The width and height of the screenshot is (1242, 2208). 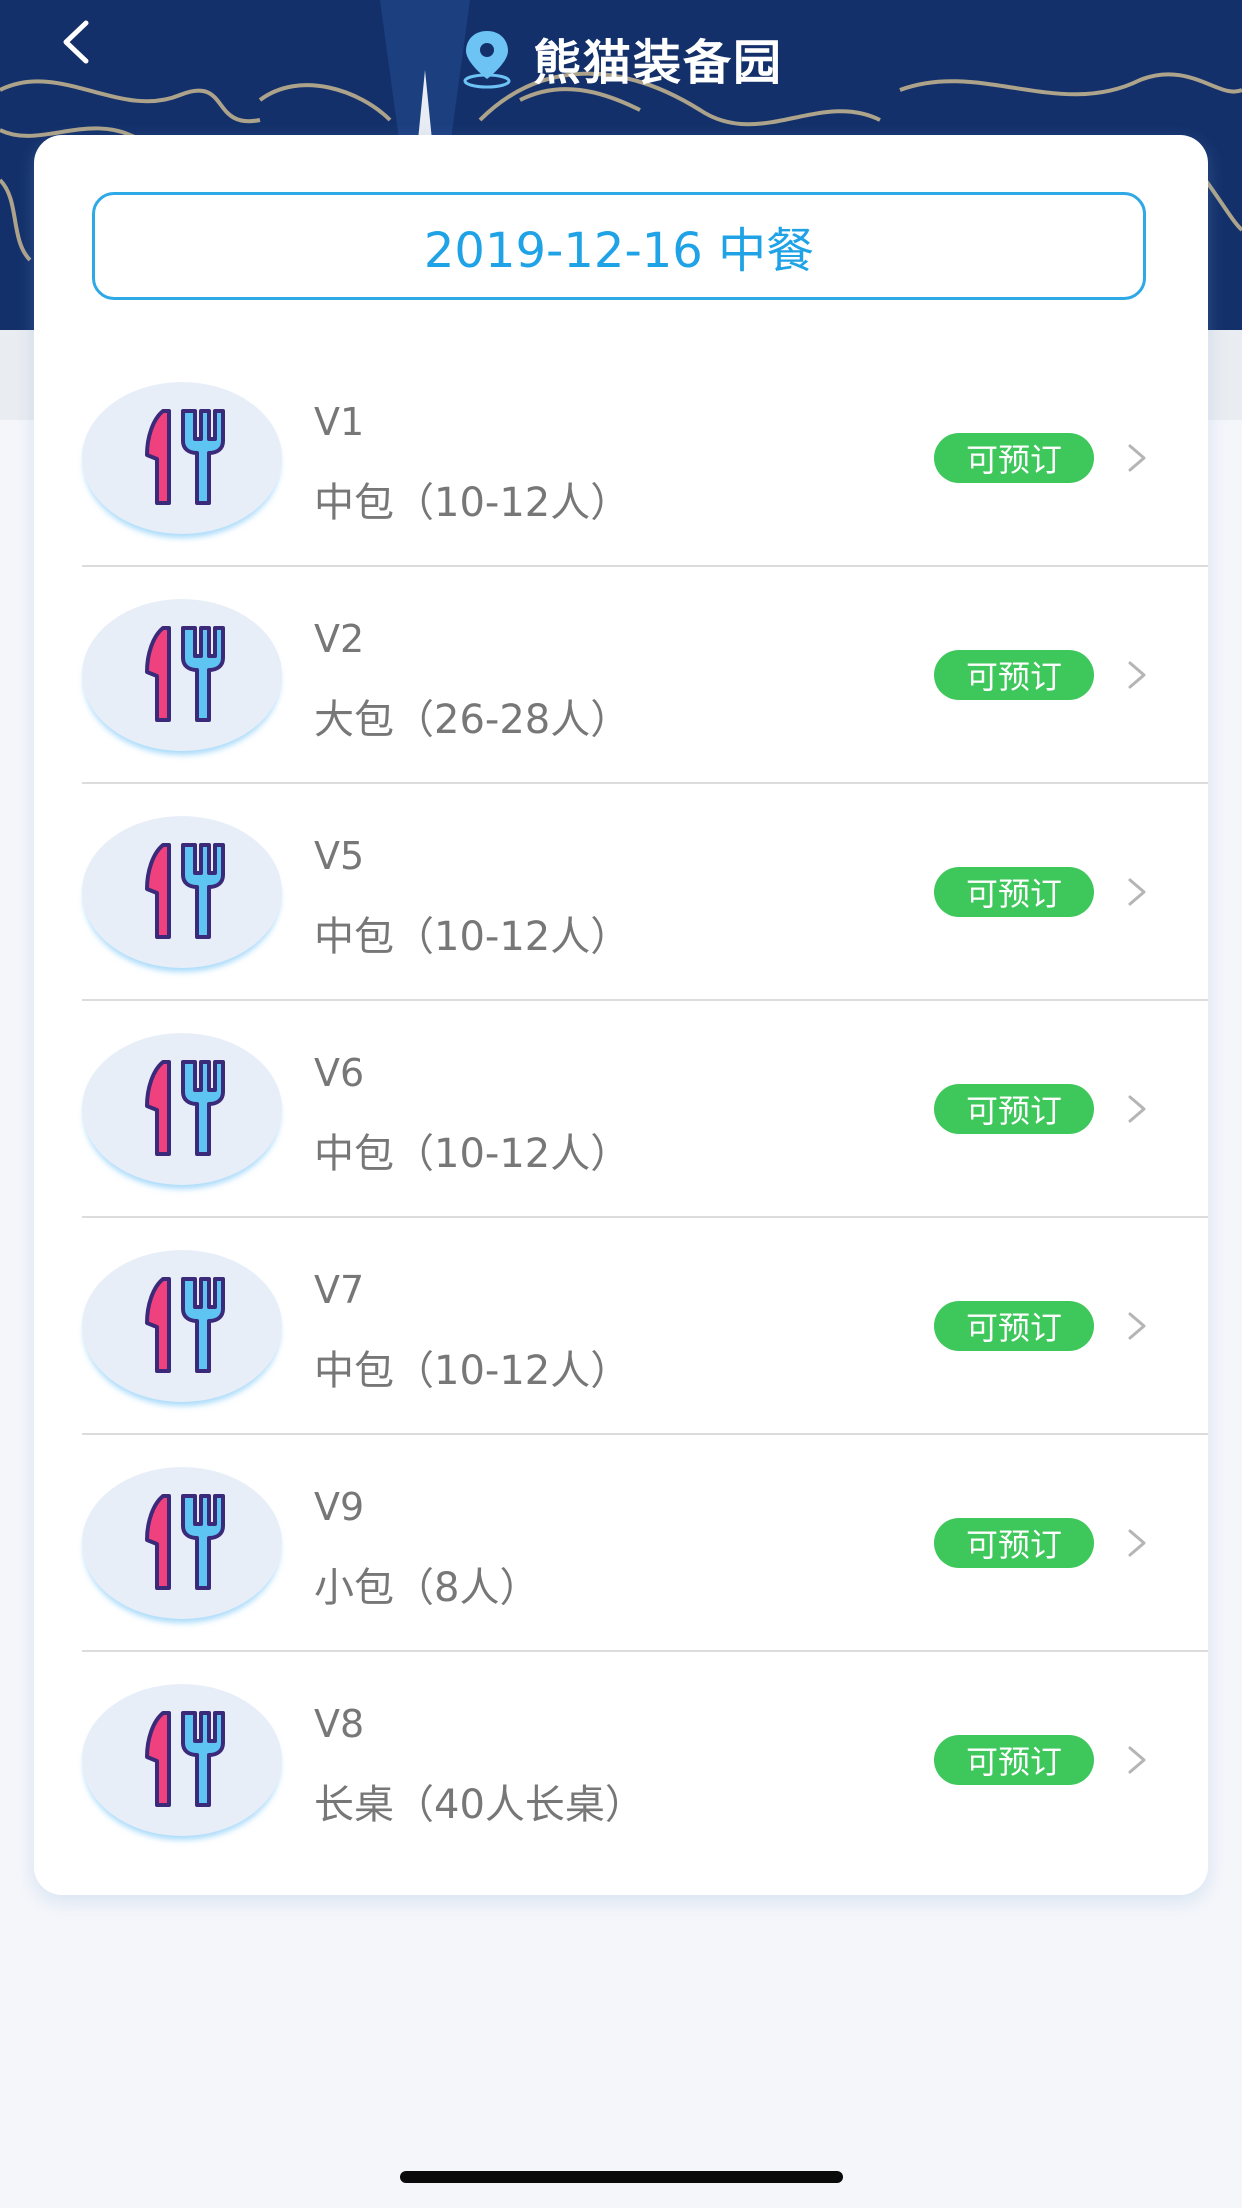 What do you see at coordinates (645, 892) in the screenshot?
I see `room-item-v5: V5 中包（10-12人） 可预订` at bounding box center [645, 892].